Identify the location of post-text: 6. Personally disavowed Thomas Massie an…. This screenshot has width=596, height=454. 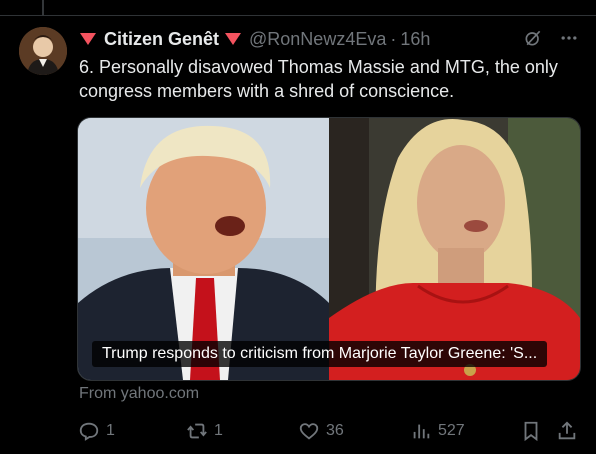
(318, 79).